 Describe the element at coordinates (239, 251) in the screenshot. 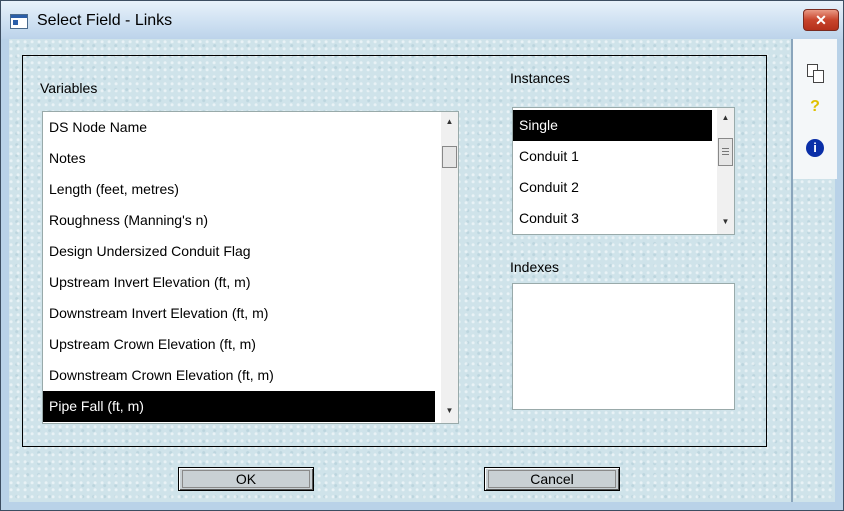

I see `list-item: Design Undersized Conduit Flag` at that location.